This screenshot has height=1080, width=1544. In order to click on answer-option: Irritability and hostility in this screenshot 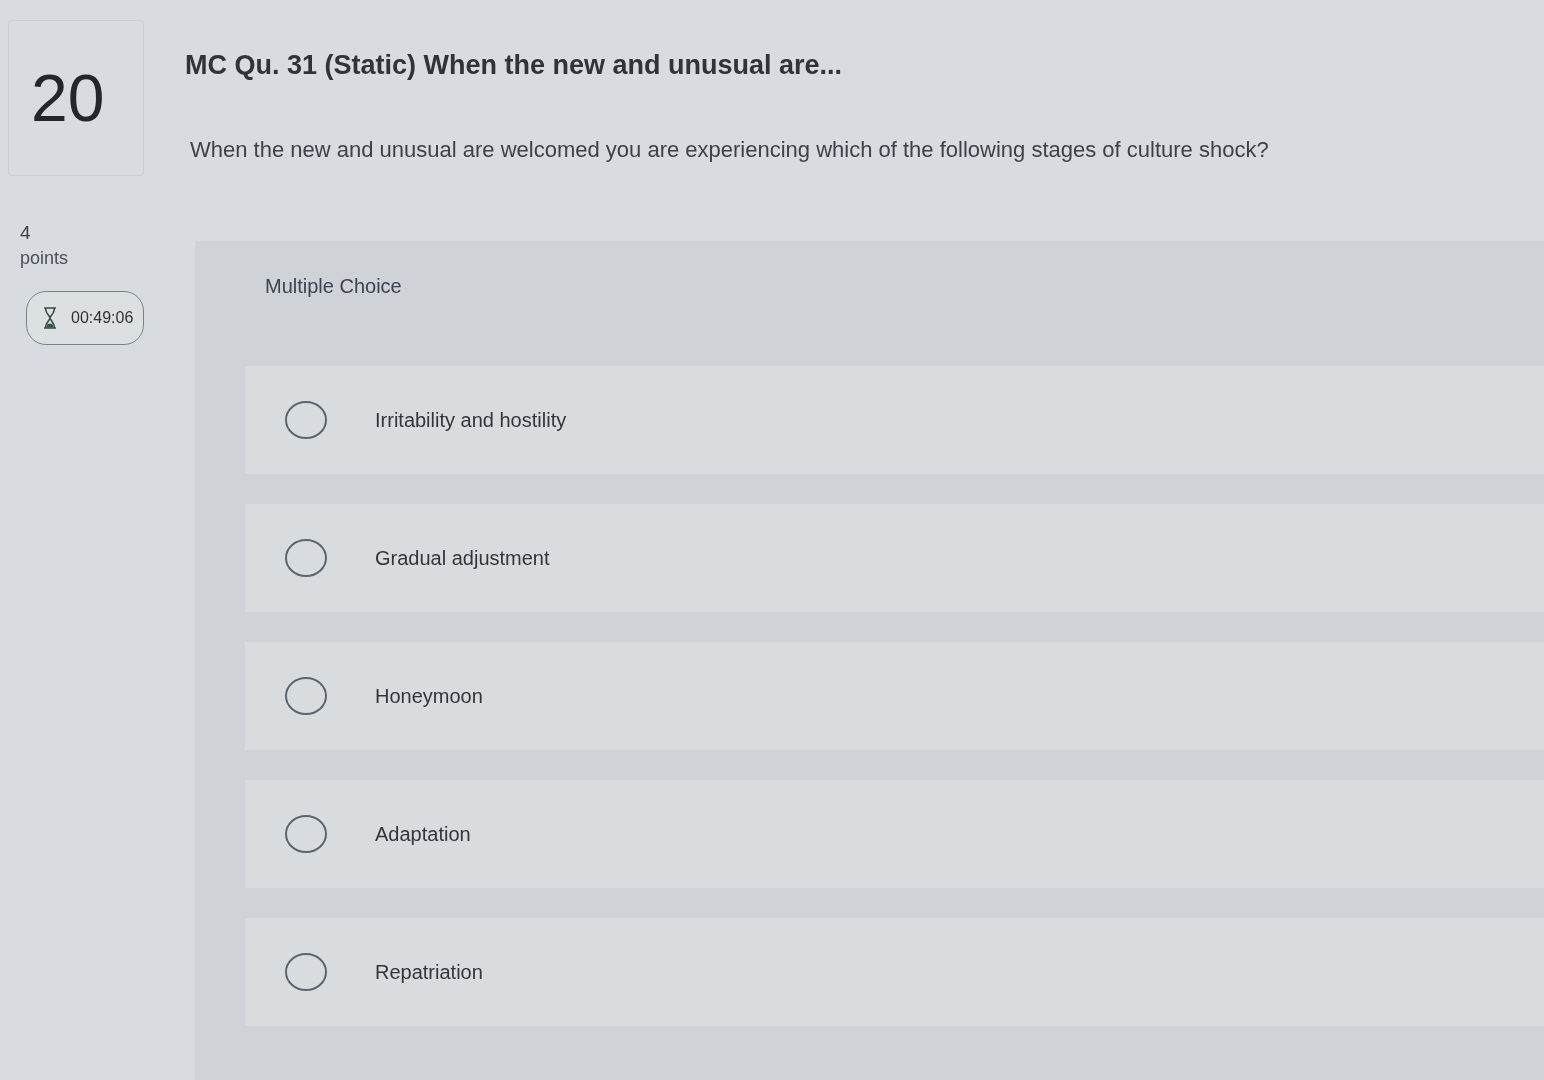, I will do `click(894, 420)`.